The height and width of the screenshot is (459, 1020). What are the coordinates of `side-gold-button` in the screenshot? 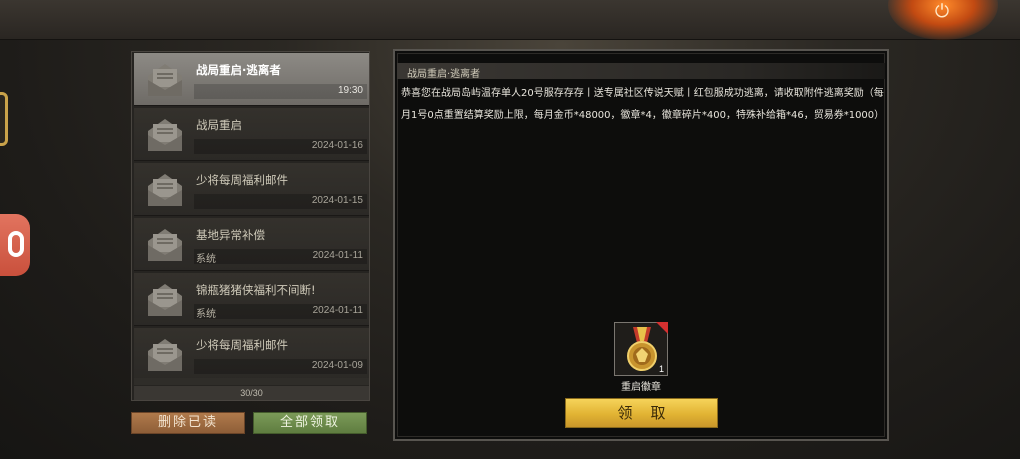 It's located at (4, 119).